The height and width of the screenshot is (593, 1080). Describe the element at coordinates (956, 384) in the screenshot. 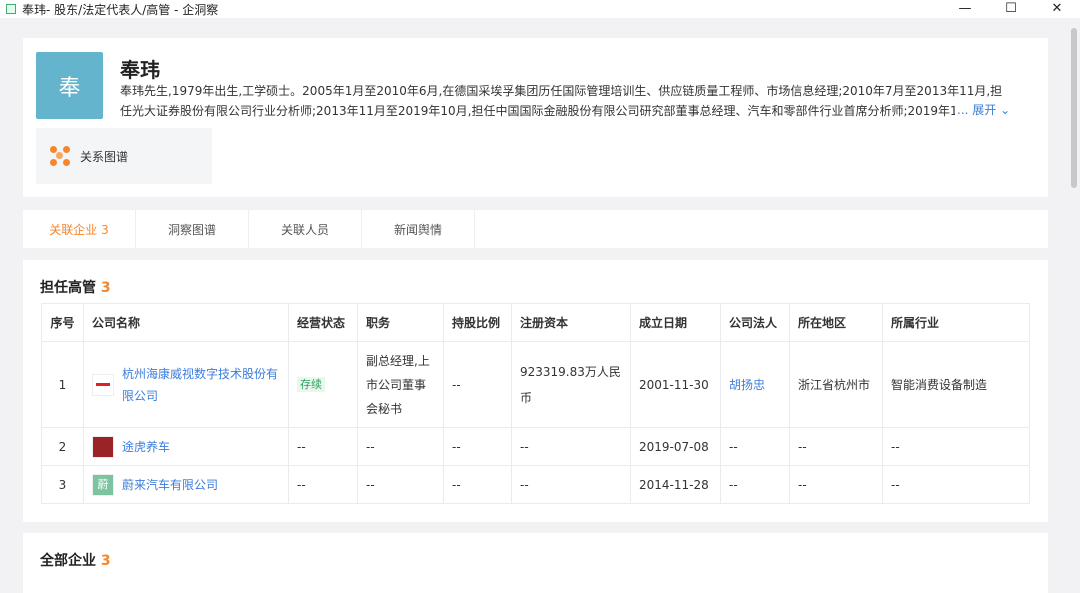

I see `industry-cell: 智能消费设备制造` at that location.